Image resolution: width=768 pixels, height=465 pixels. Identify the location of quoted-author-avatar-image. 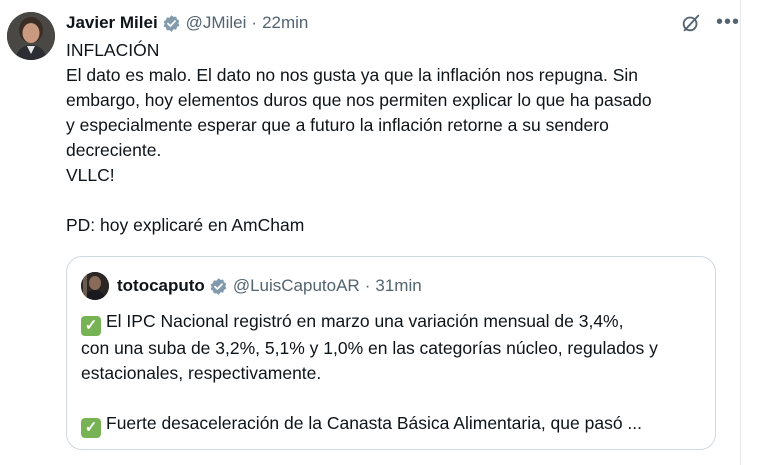
(95, 286).